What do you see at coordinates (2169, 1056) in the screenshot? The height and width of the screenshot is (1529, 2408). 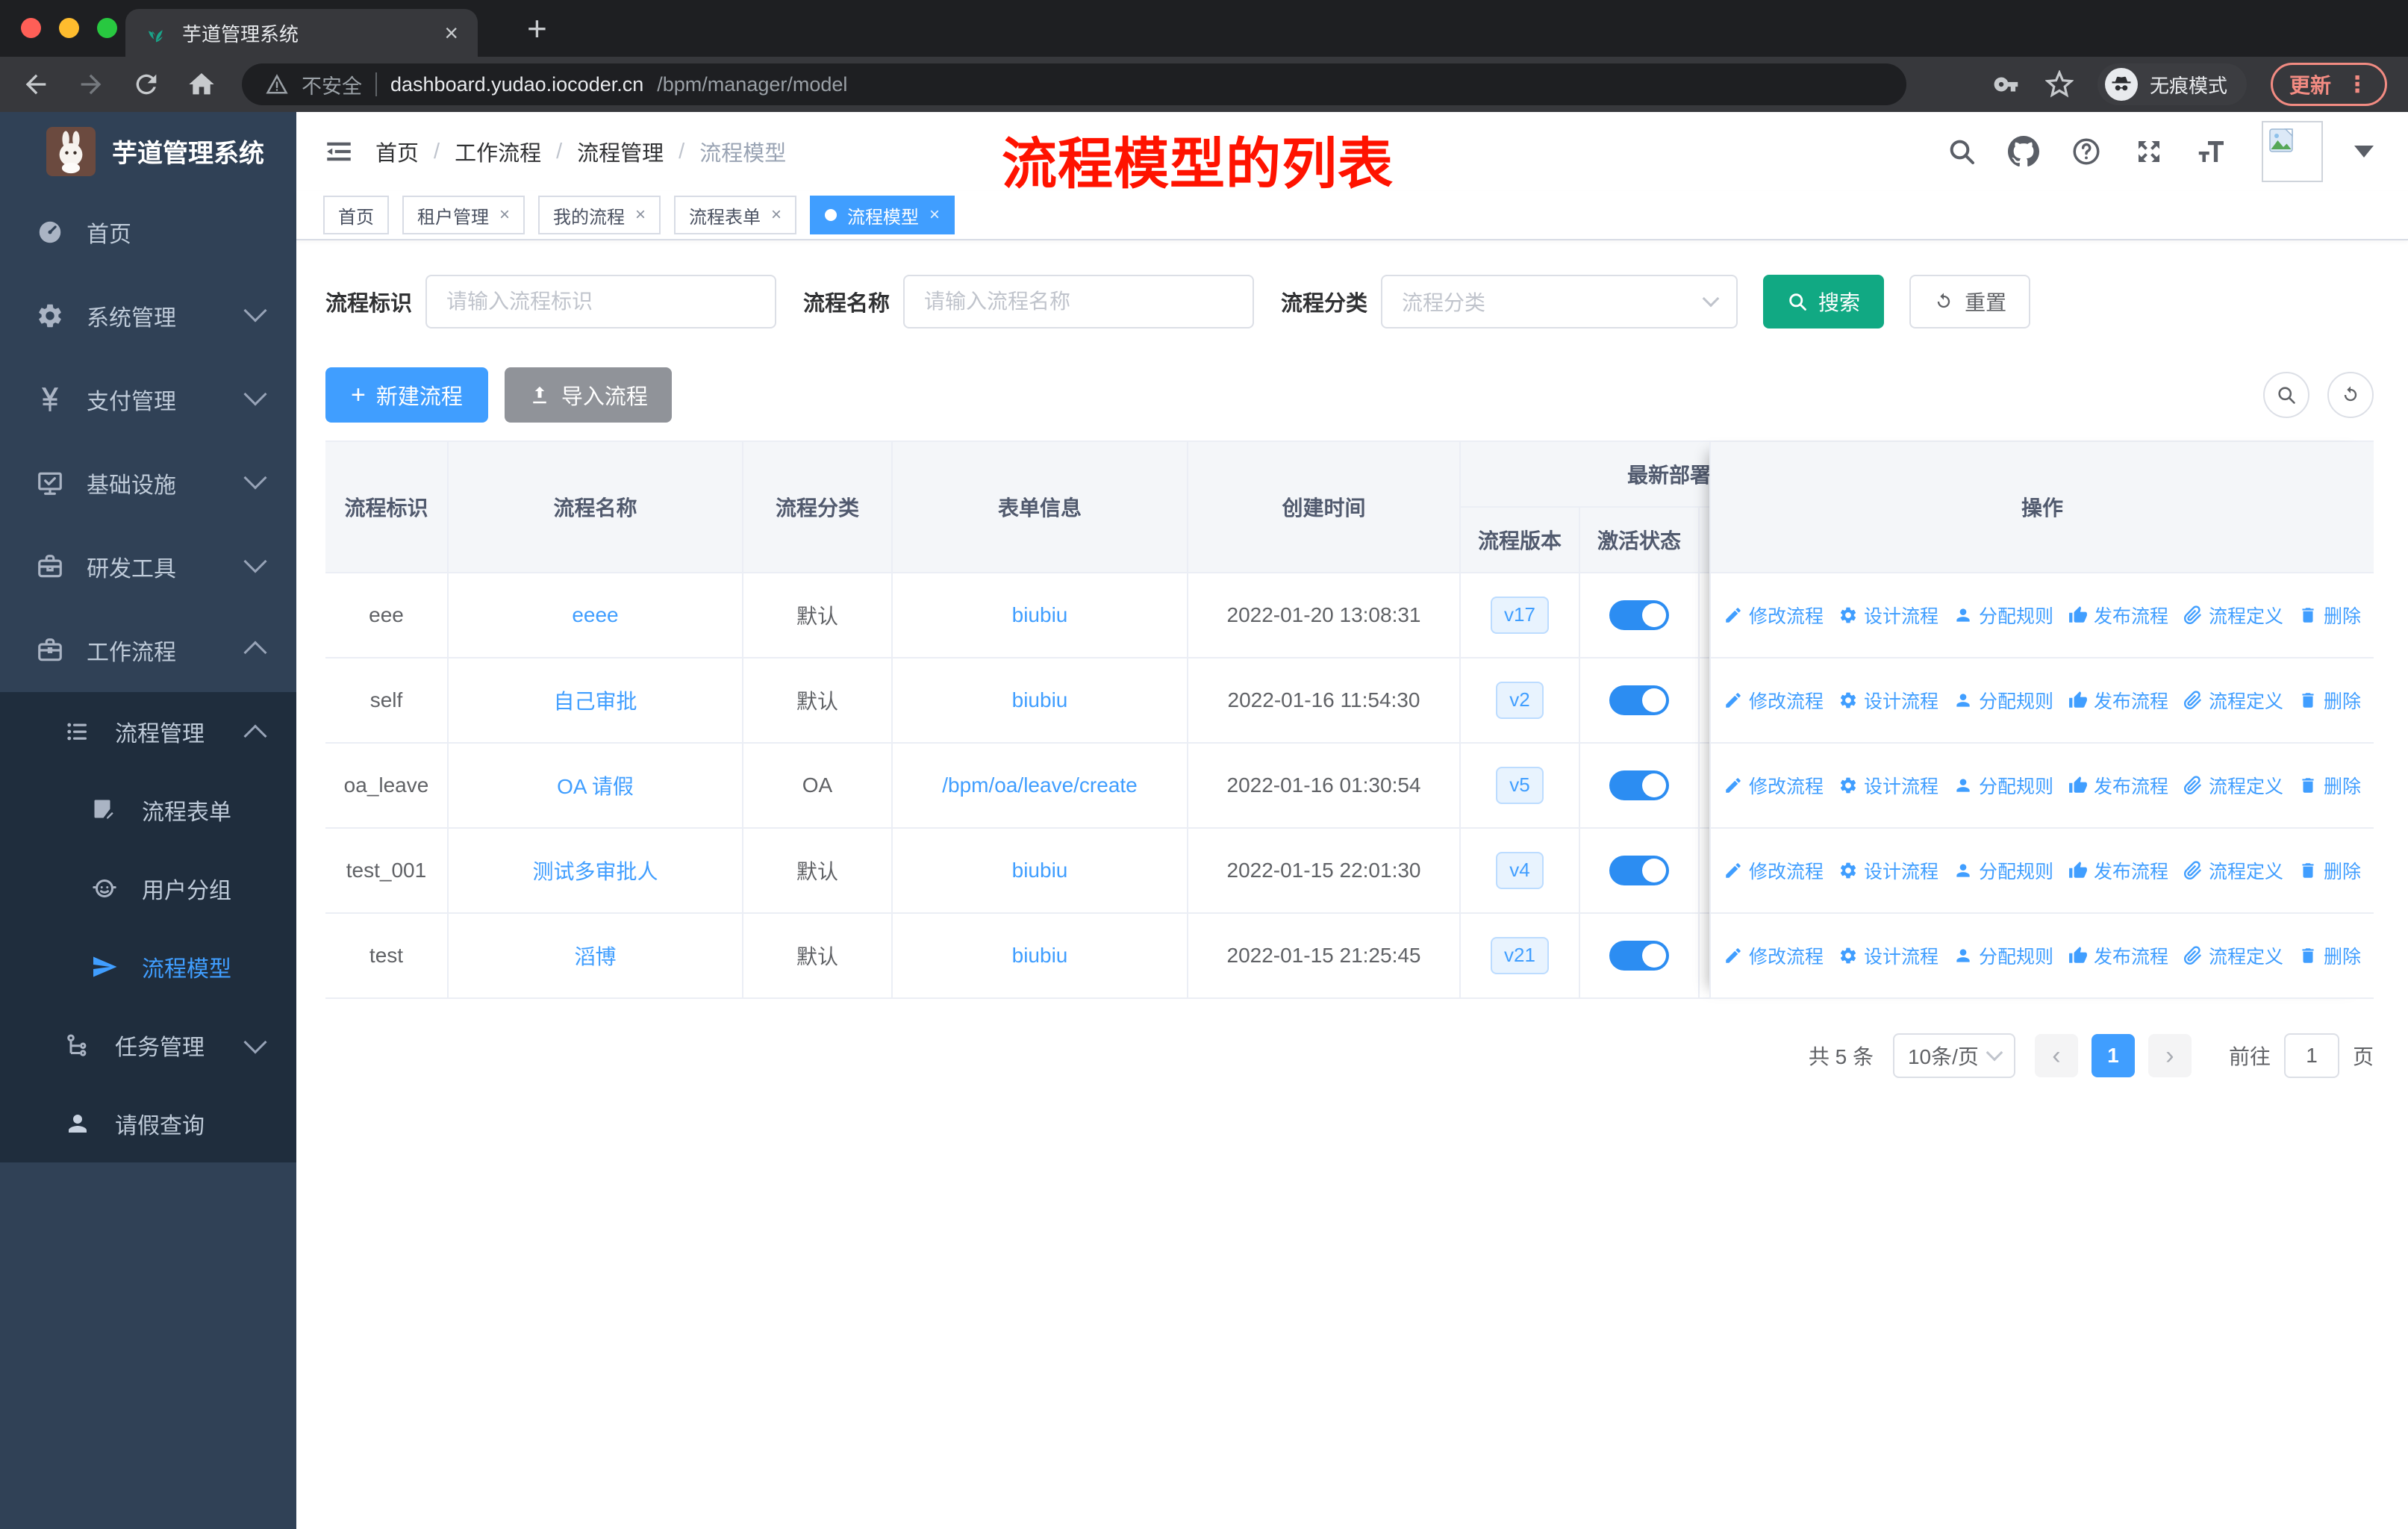 I see `next-page-button: ›` at bounding box center [2169, 1056].